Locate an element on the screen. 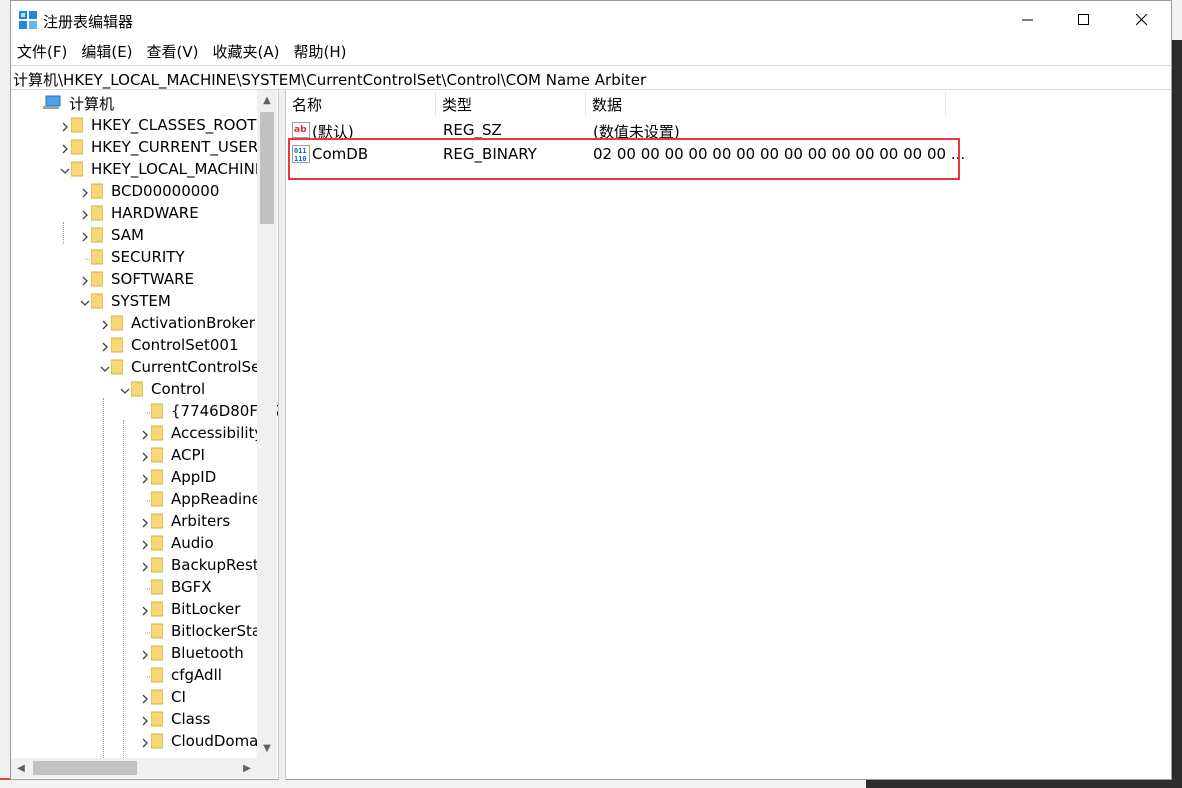  tree-item-hive: HKEY_CURRENT_USER is located at coordinates (158, 147).